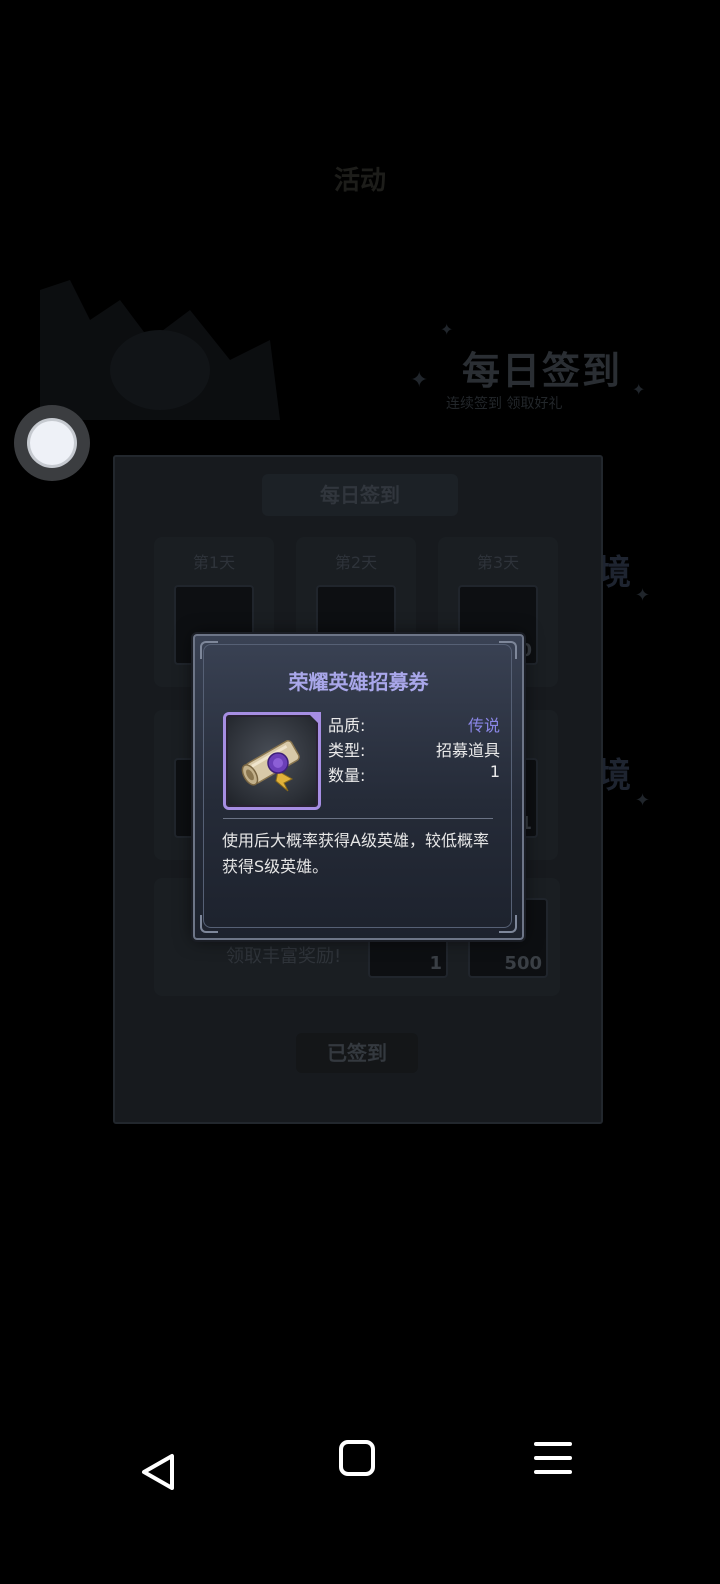 This screenshot has height=1584, width=720. Describe the element at coordinates (435, 963) in the screenshot. I see `reward-count: 1` at that location.